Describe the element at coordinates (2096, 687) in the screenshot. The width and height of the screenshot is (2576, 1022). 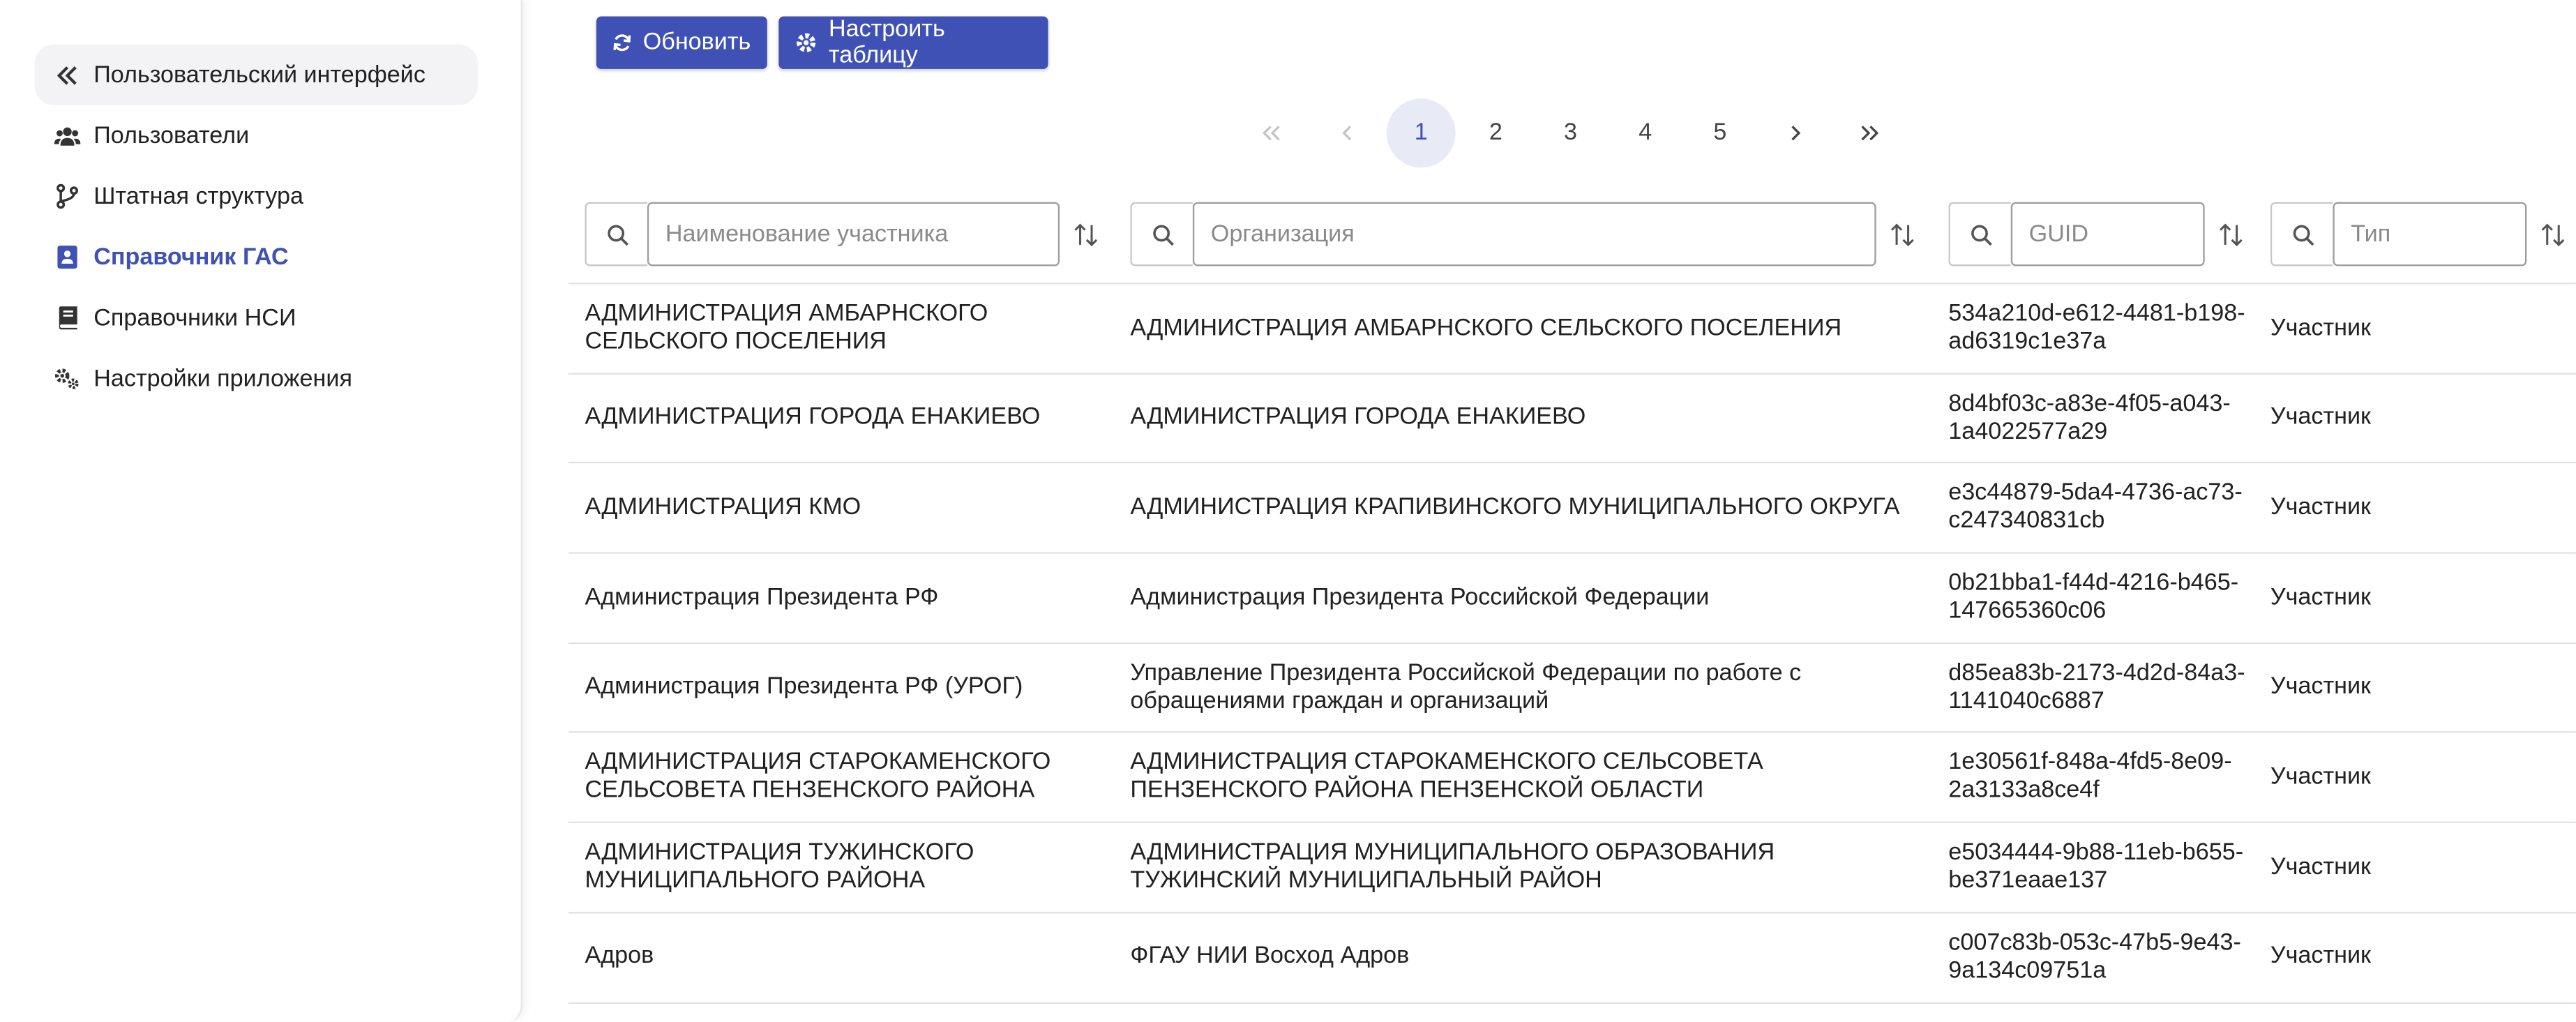
I see `guid-cell: d85ea83b-2173-4d2d-84a3-1141040c6887` at that location.